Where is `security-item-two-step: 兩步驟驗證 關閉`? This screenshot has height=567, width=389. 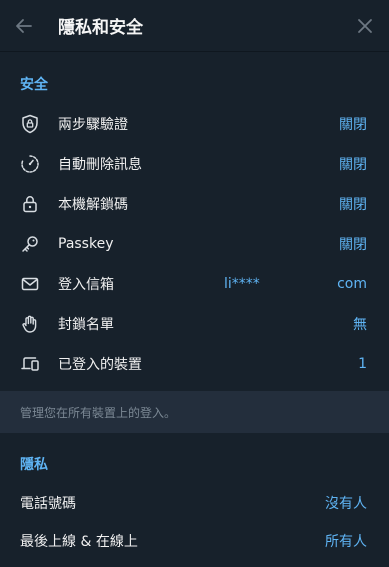 security-item-two-step: 兩步驟驗證 關閉 is located at coordinates (194, 124).